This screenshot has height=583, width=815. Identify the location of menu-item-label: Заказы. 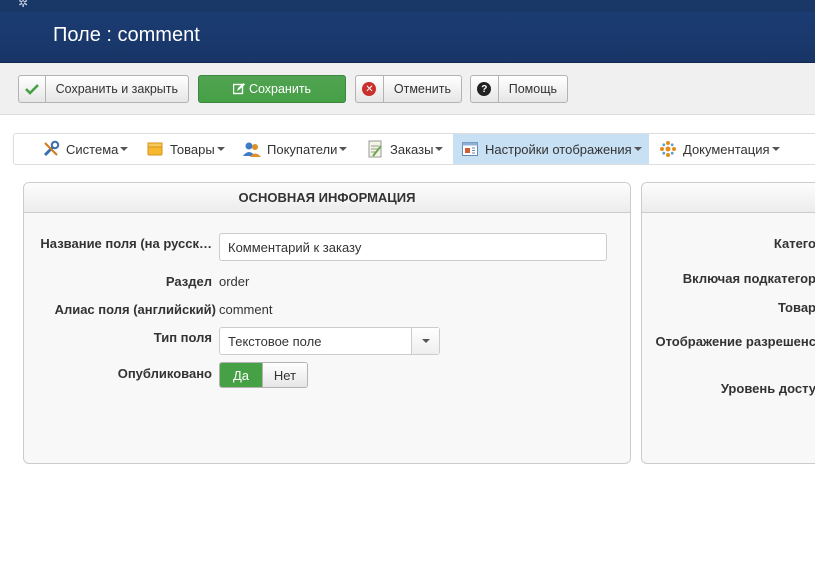
(412, 149).